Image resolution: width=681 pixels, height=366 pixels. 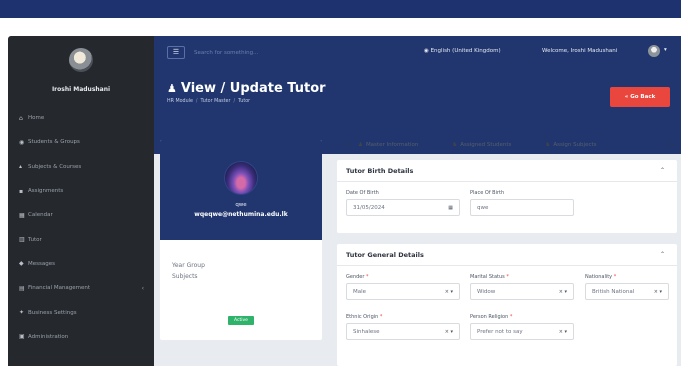 I want to click on date-of-birth-input: 31/05/2024 ▦, so click(x=403, y=207).